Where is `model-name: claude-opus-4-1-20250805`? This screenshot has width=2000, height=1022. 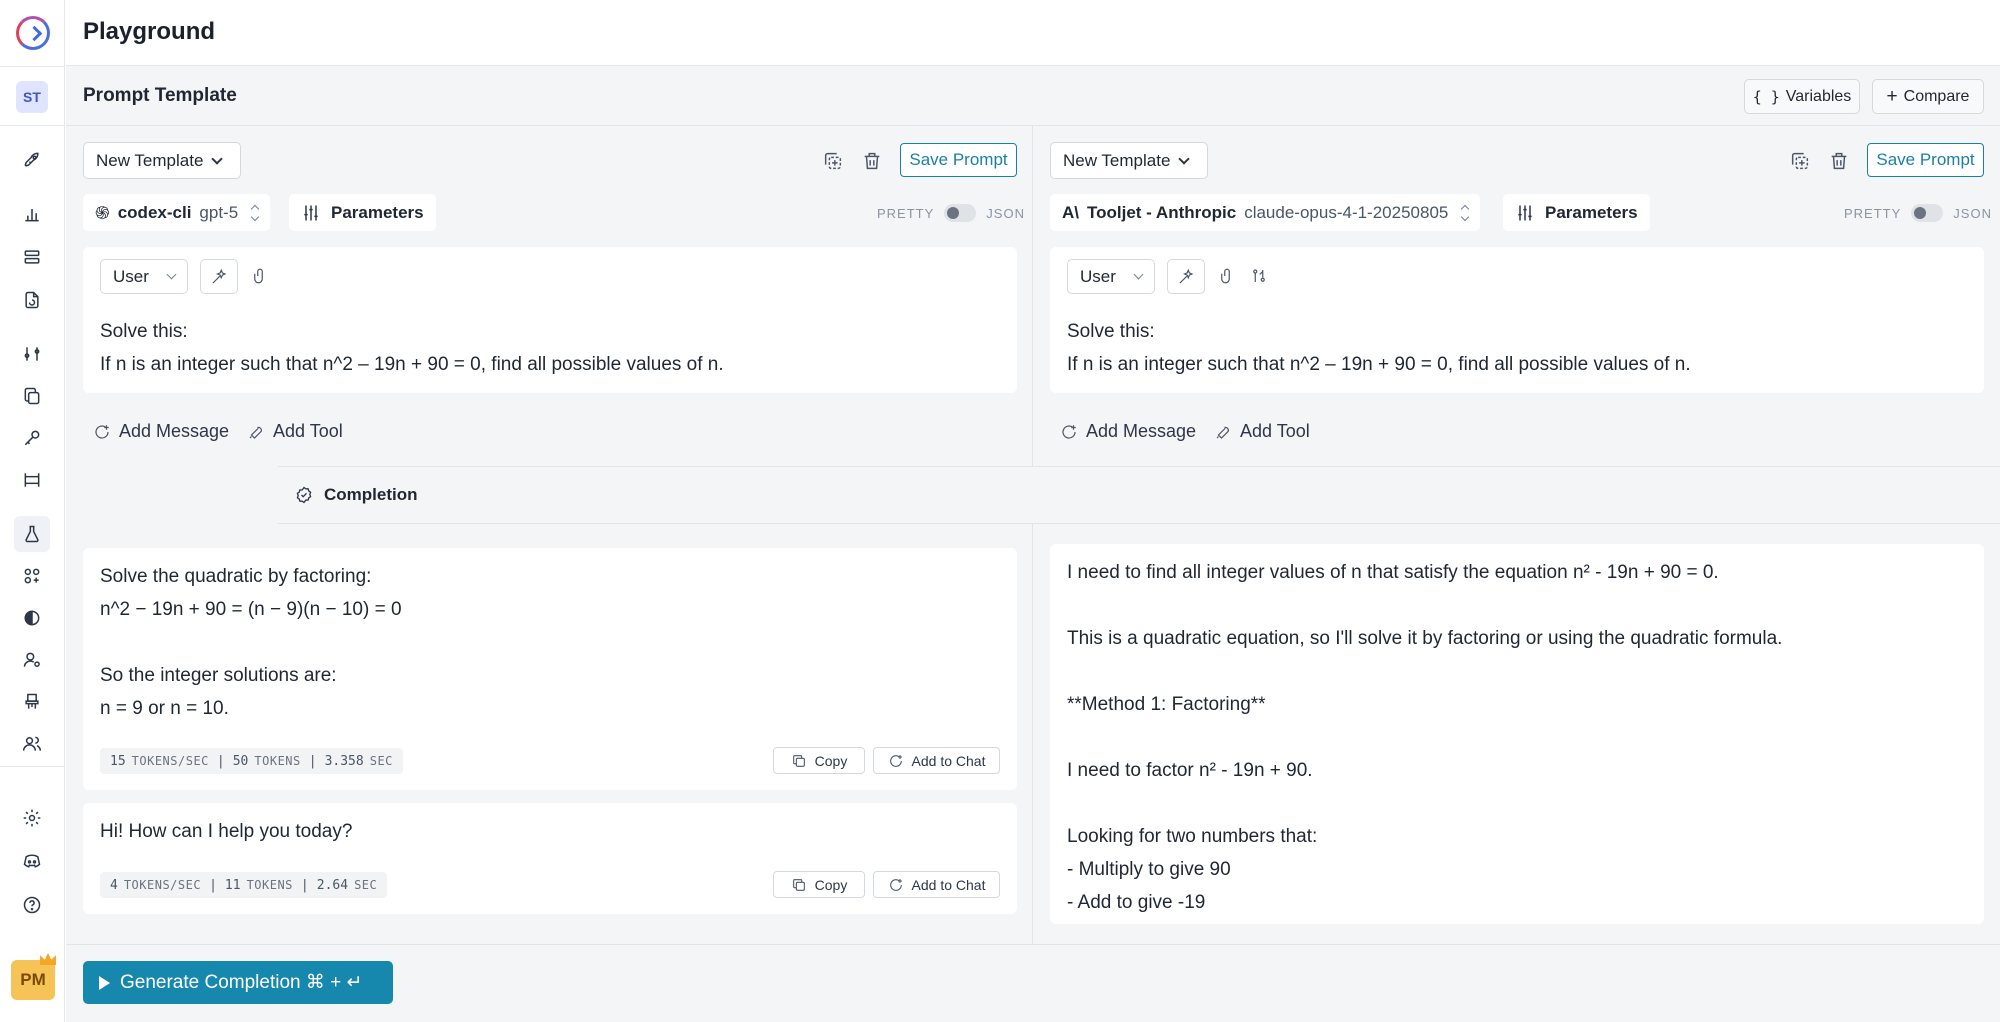 model-name: claude-opus-4-1-20250805 is located at coordinates (1346, 212).